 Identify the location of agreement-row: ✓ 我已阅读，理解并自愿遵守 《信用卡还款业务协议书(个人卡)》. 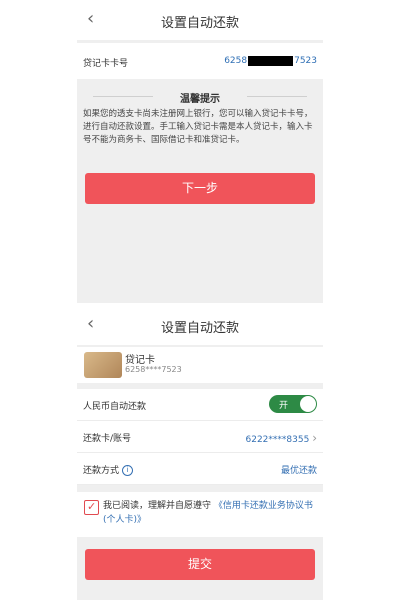
(200, 514).